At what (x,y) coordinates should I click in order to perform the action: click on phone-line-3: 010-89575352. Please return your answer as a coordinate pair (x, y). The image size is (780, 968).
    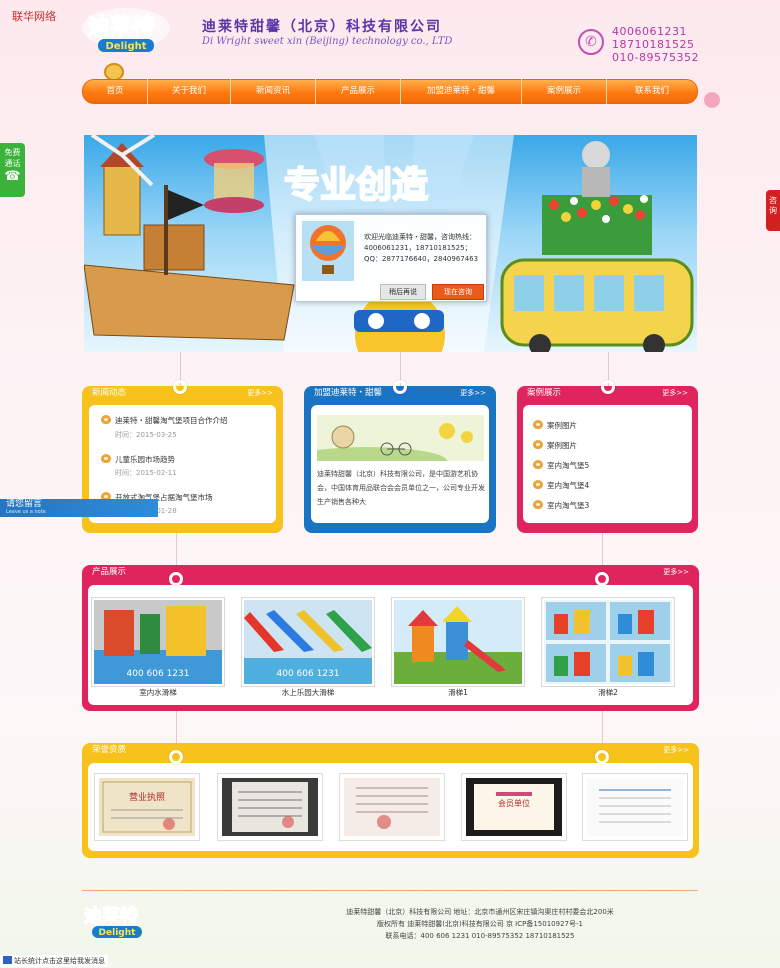
    Looking at the image, I should click on (655, 57).